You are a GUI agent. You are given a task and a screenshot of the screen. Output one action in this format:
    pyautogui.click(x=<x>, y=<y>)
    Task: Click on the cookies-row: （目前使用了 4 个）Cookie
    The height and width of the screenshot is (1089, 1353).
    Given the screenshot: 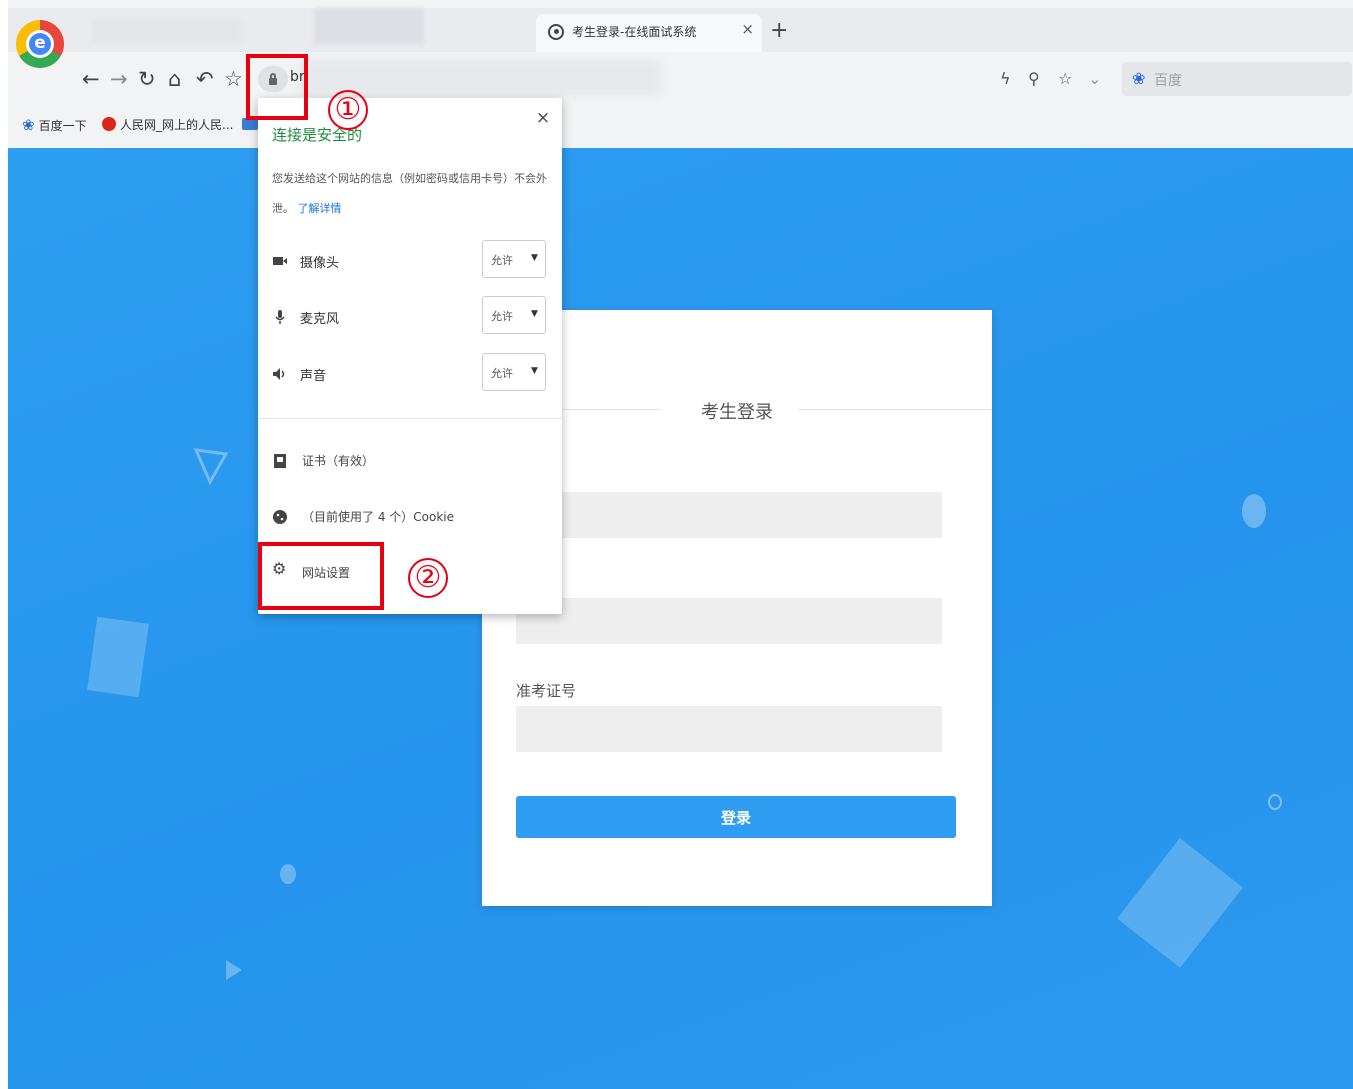 What is the action you would take?
    pyautogui.click(x=410, y=517)
    